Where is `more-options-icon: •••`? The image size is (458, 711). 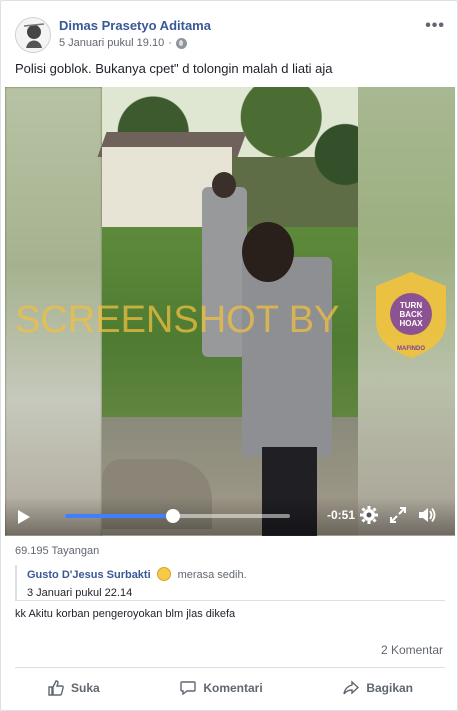
more-options-icon: ••• is located at coordinates (435, 26).